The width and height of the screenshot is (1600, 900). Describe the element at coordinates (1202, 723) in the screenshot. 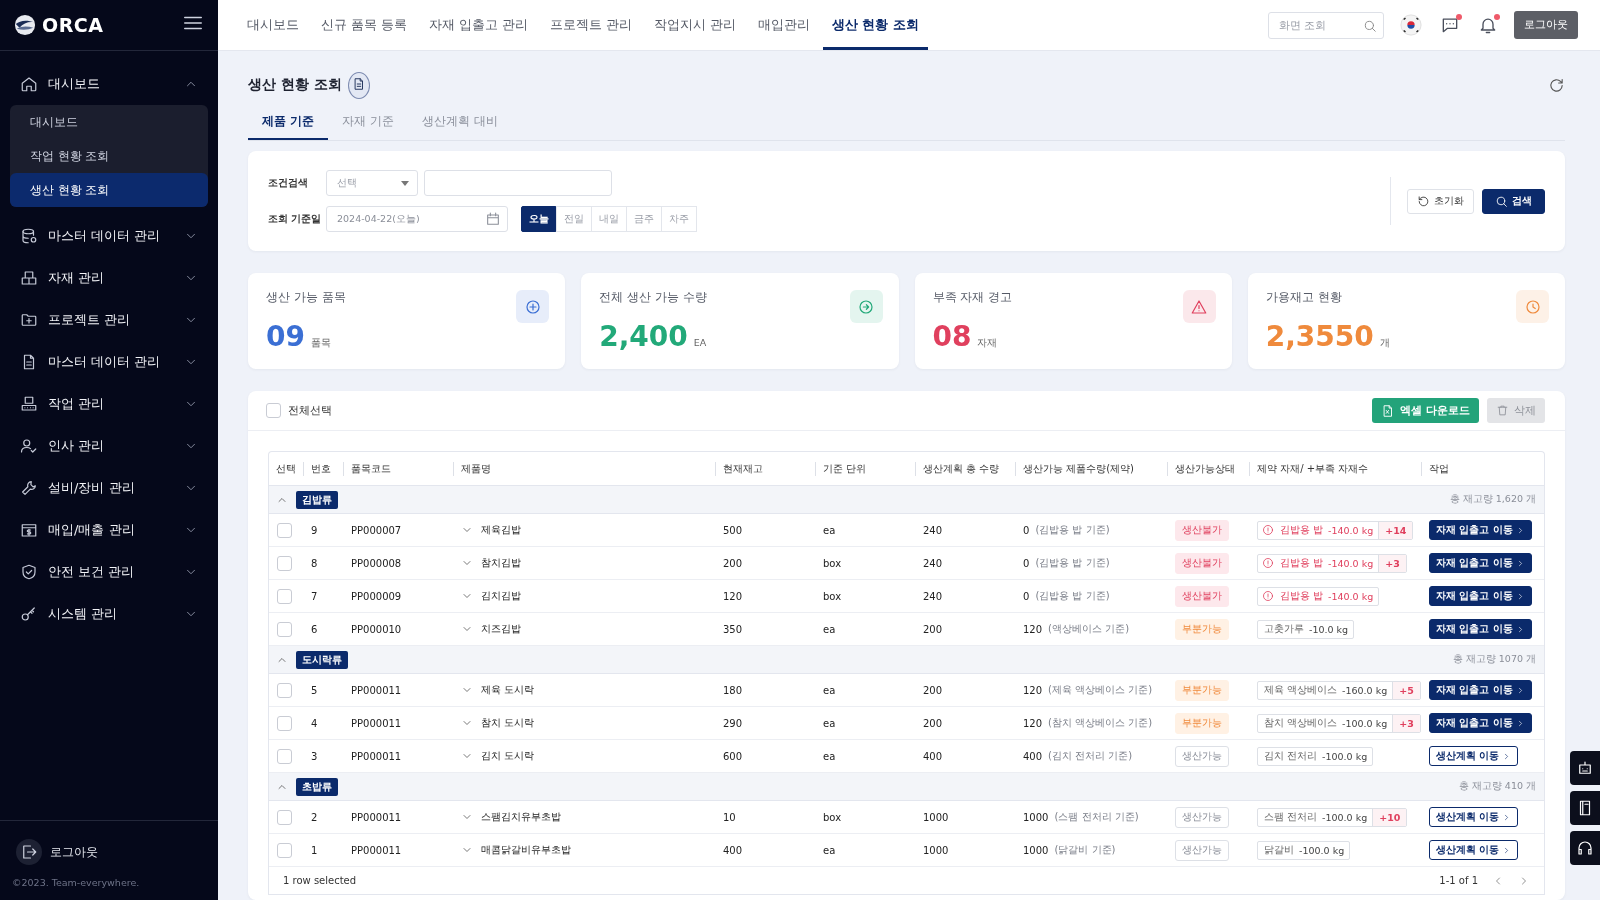

I see `status-badge: 부분가능` at that location.